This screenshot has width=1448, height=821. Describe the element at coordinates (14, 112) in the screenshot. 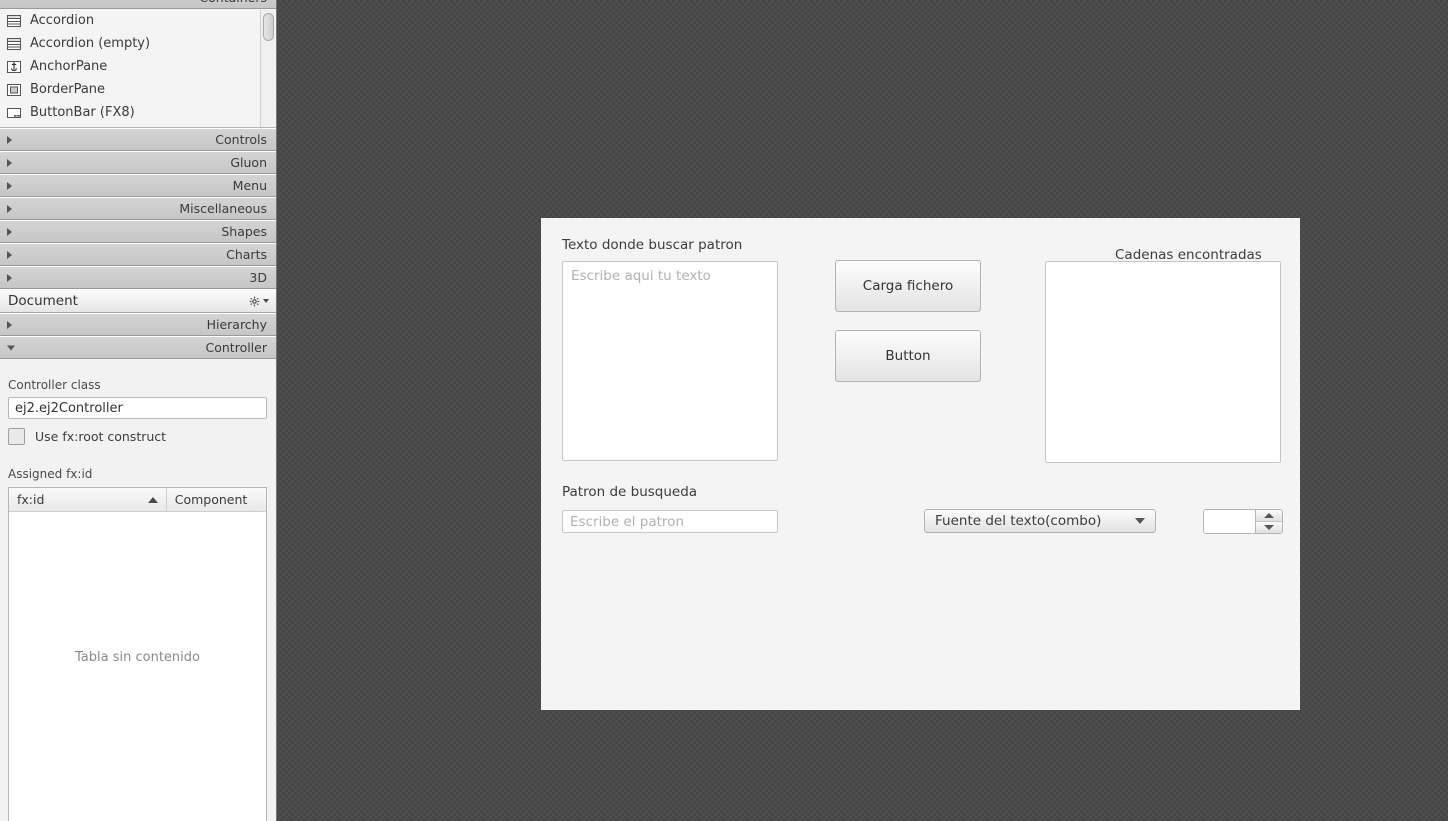

I see `buttonbar-icon` at that location.